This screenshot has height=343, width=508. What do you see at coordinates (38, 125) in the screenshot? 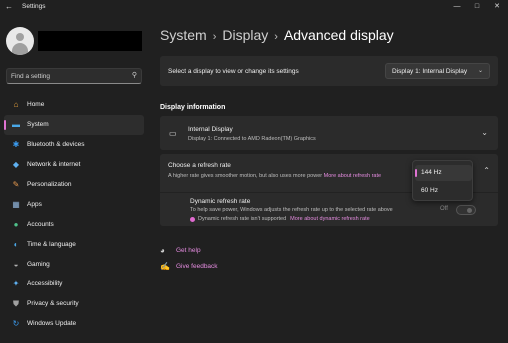
I see `sidebar-item-label: System` at bounding box center [38, 125].